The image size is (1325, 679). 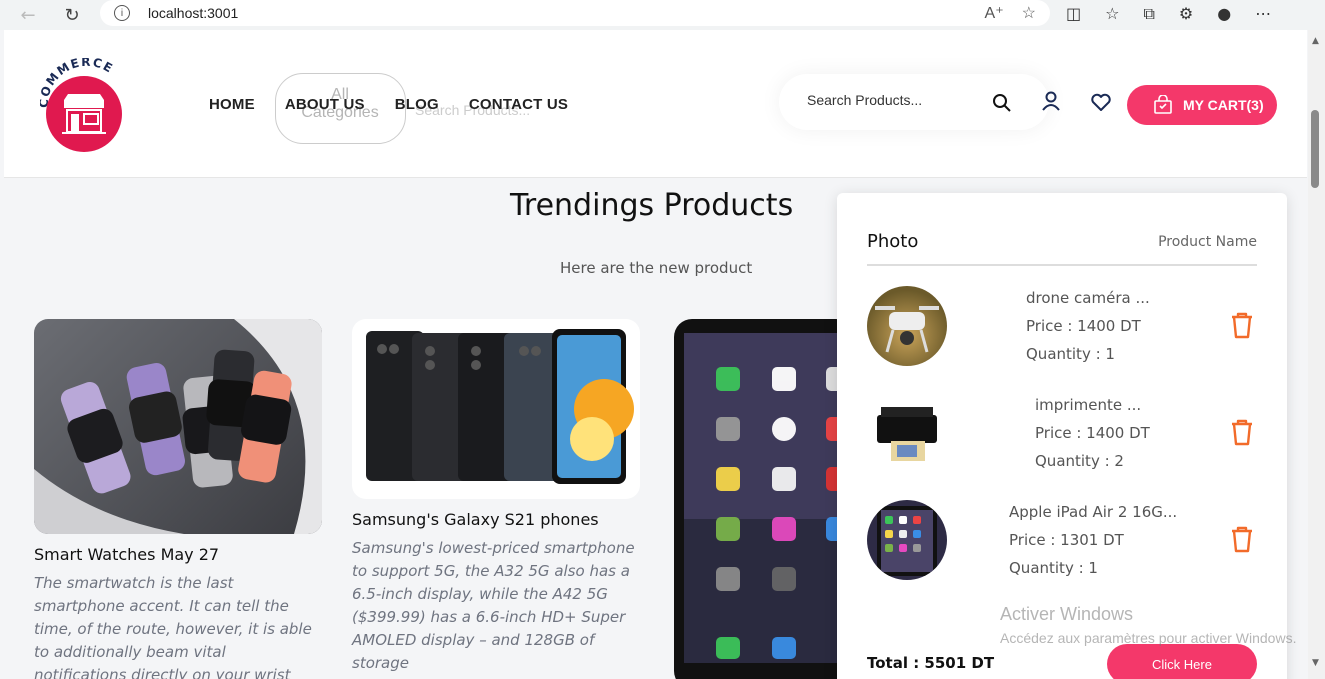 I want to click on search-bar, so click(x=914, y=102).